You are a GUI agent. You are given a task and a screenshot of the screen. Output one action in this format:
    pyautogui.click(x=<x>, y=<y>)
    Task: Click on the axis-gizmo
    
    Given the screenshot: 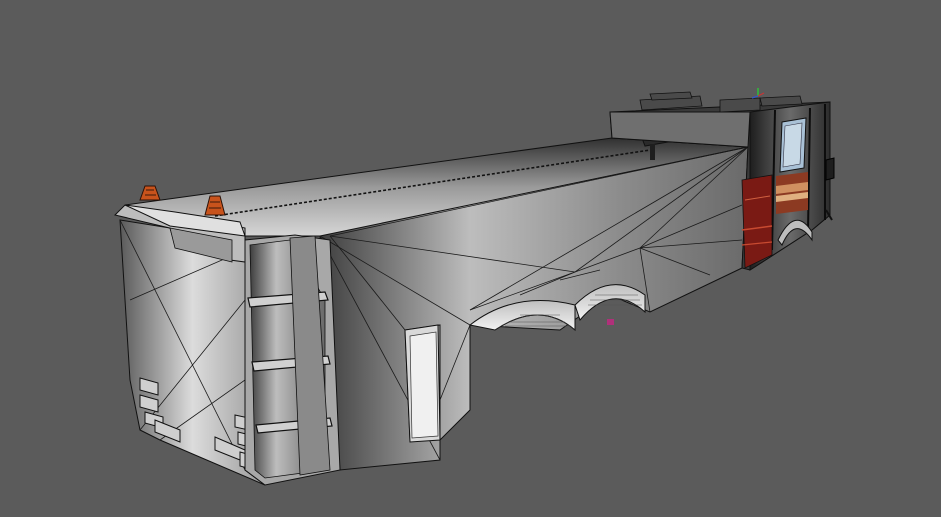 What is the action you would take?
    pyautogui.click(x=758, y=93)
    